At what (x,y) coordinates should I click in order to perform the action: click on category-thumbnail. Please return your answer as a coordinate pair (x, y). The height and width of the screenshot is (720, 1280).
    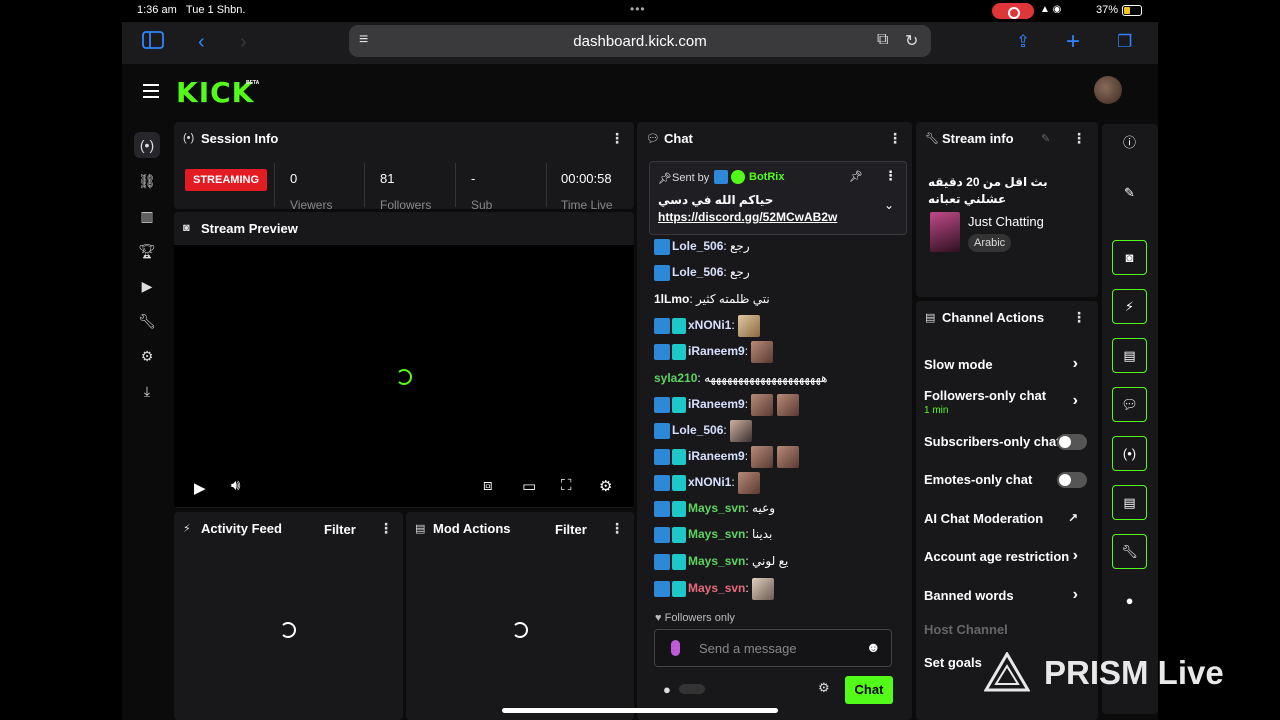
    Looking at the image, I should click on (945, 232).